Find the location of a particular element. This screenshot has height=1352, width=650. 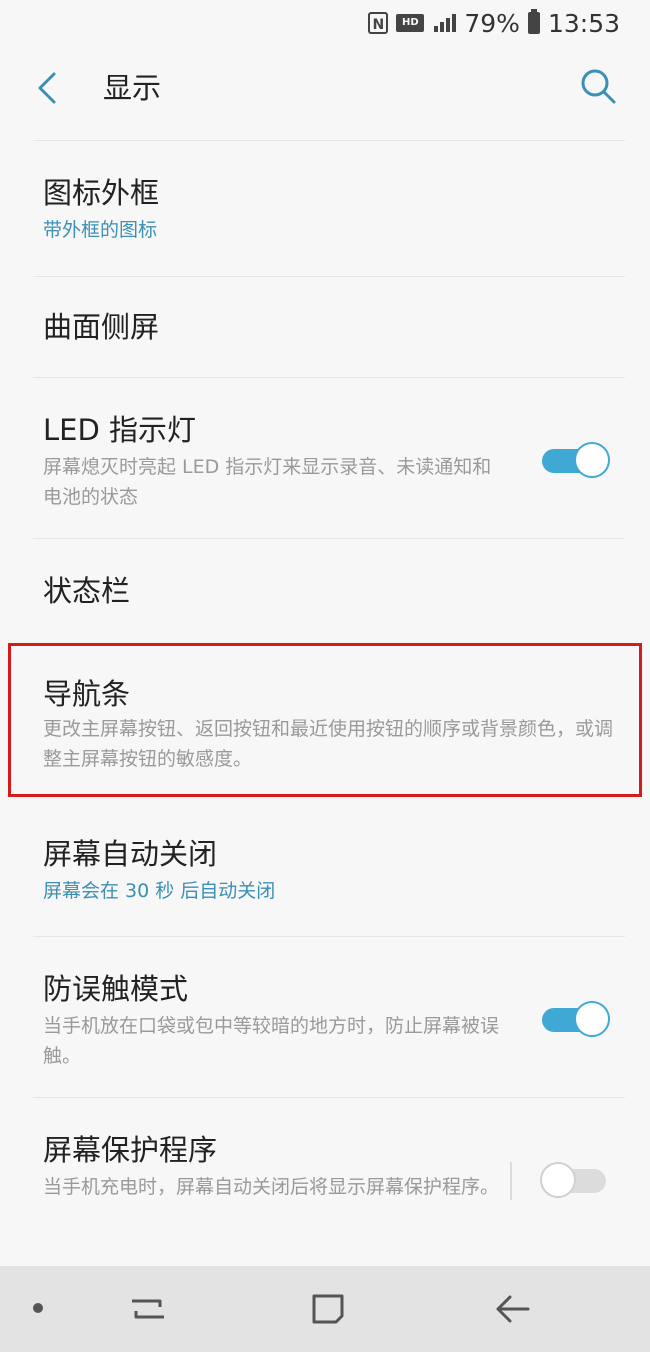

setting-edge-screen: 曲面侧屏 is located at coordinates (325, 327).